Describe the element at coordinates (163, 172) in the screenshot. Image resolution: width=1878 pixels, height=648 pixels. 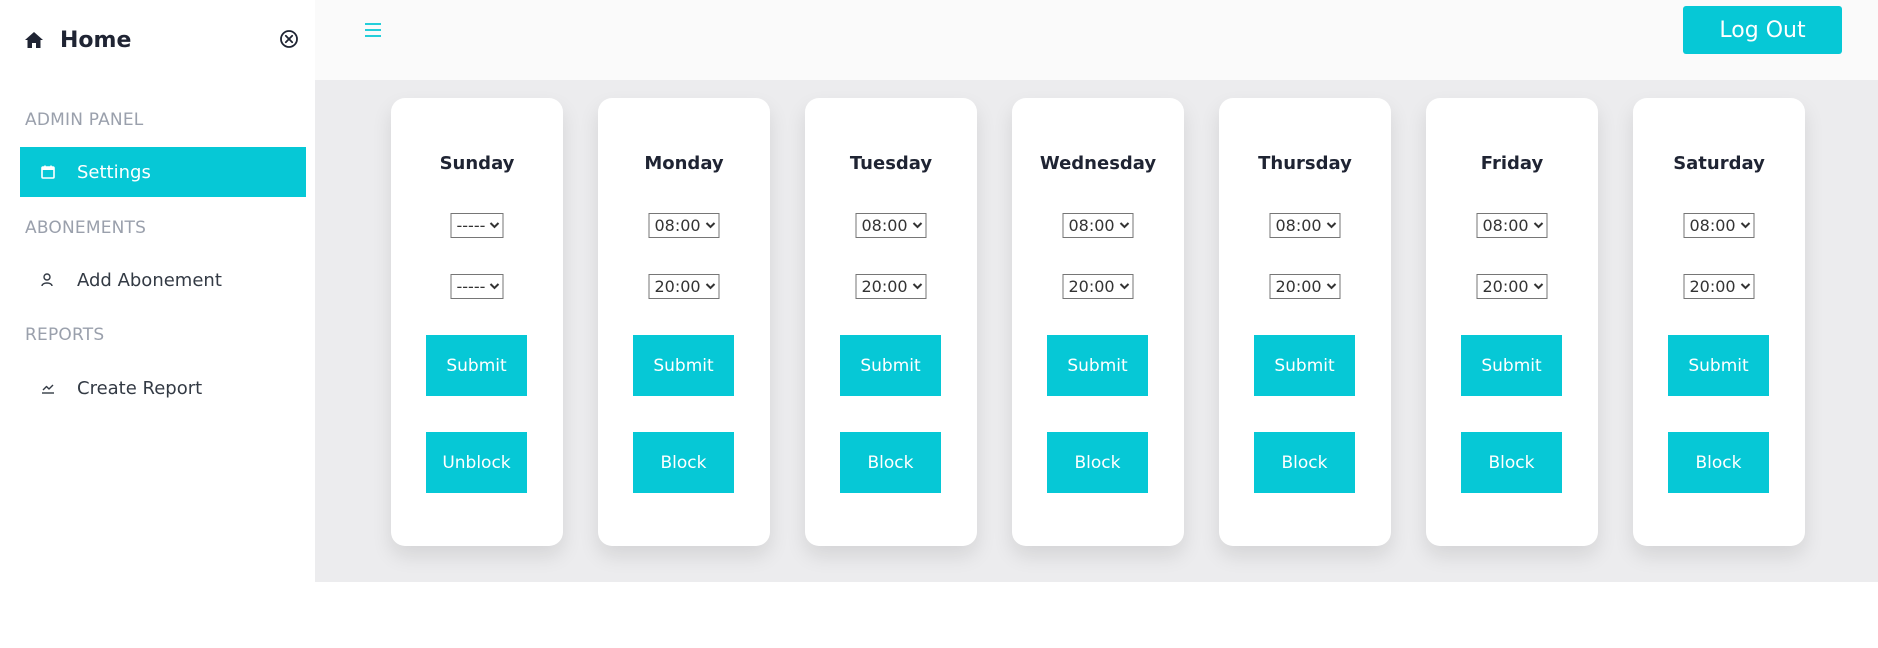
I see `sidebar-item-settings: Settings` at that location.